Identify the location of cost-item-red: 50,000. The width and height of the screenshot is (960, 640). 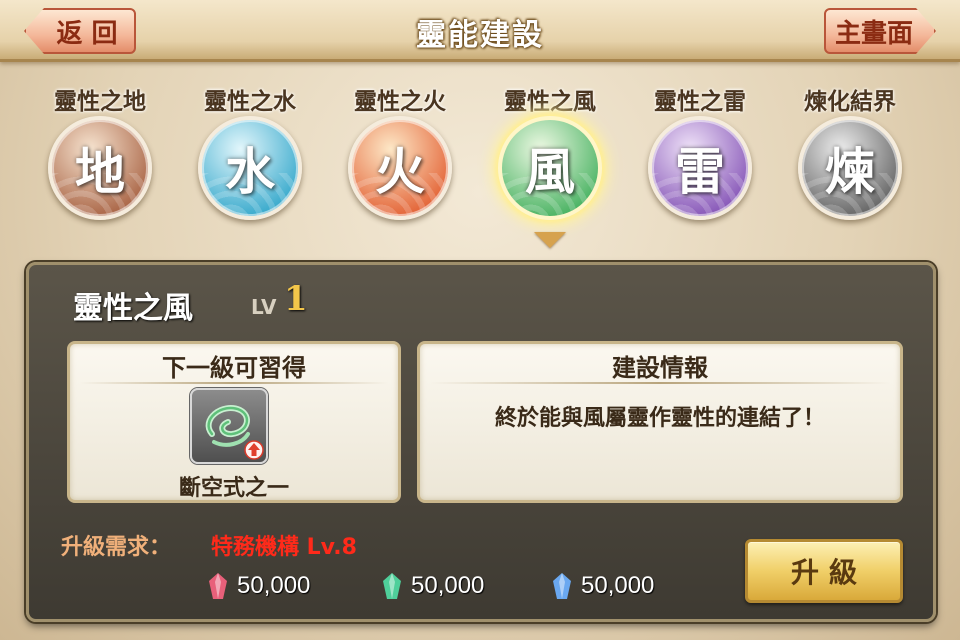
(258, 586).